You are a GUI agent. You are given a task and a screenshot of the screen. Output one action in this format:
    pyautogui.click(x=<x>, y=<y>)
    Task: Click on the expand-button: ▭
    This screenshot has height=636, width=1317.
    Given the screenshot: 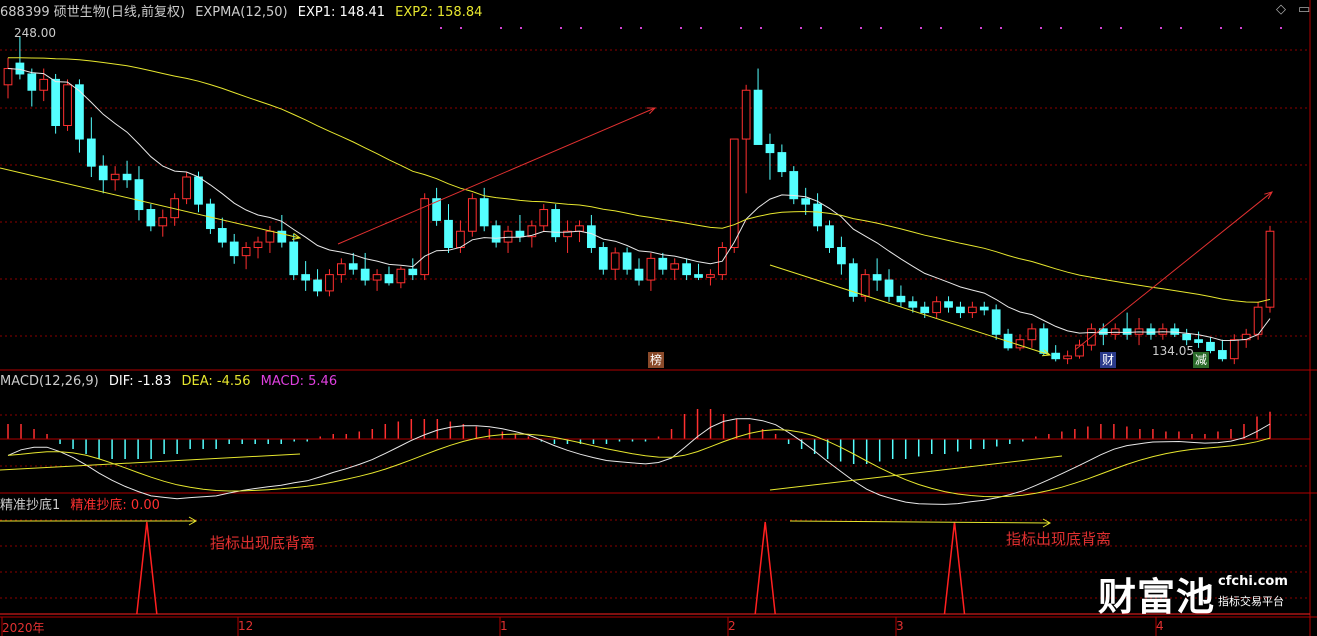 What is the action you would take?
    pyautogui.click(x=1304, y=9)
    